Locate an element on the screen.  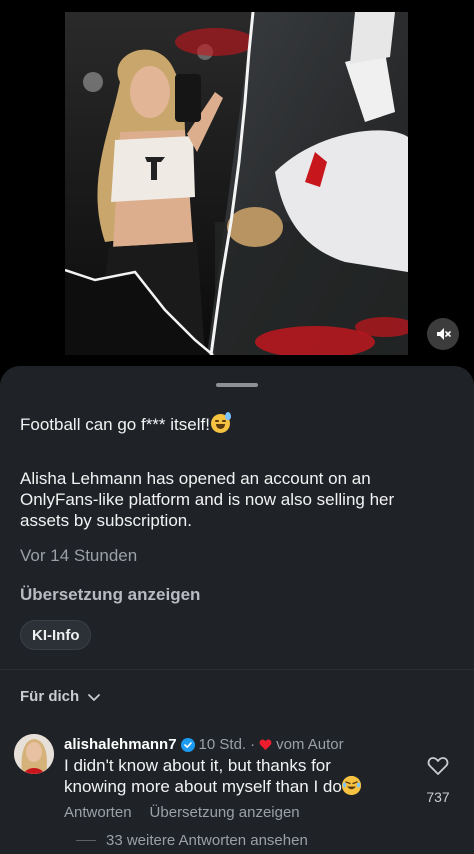
comment-time: 10 Std. is located at coordinates (222, 744).